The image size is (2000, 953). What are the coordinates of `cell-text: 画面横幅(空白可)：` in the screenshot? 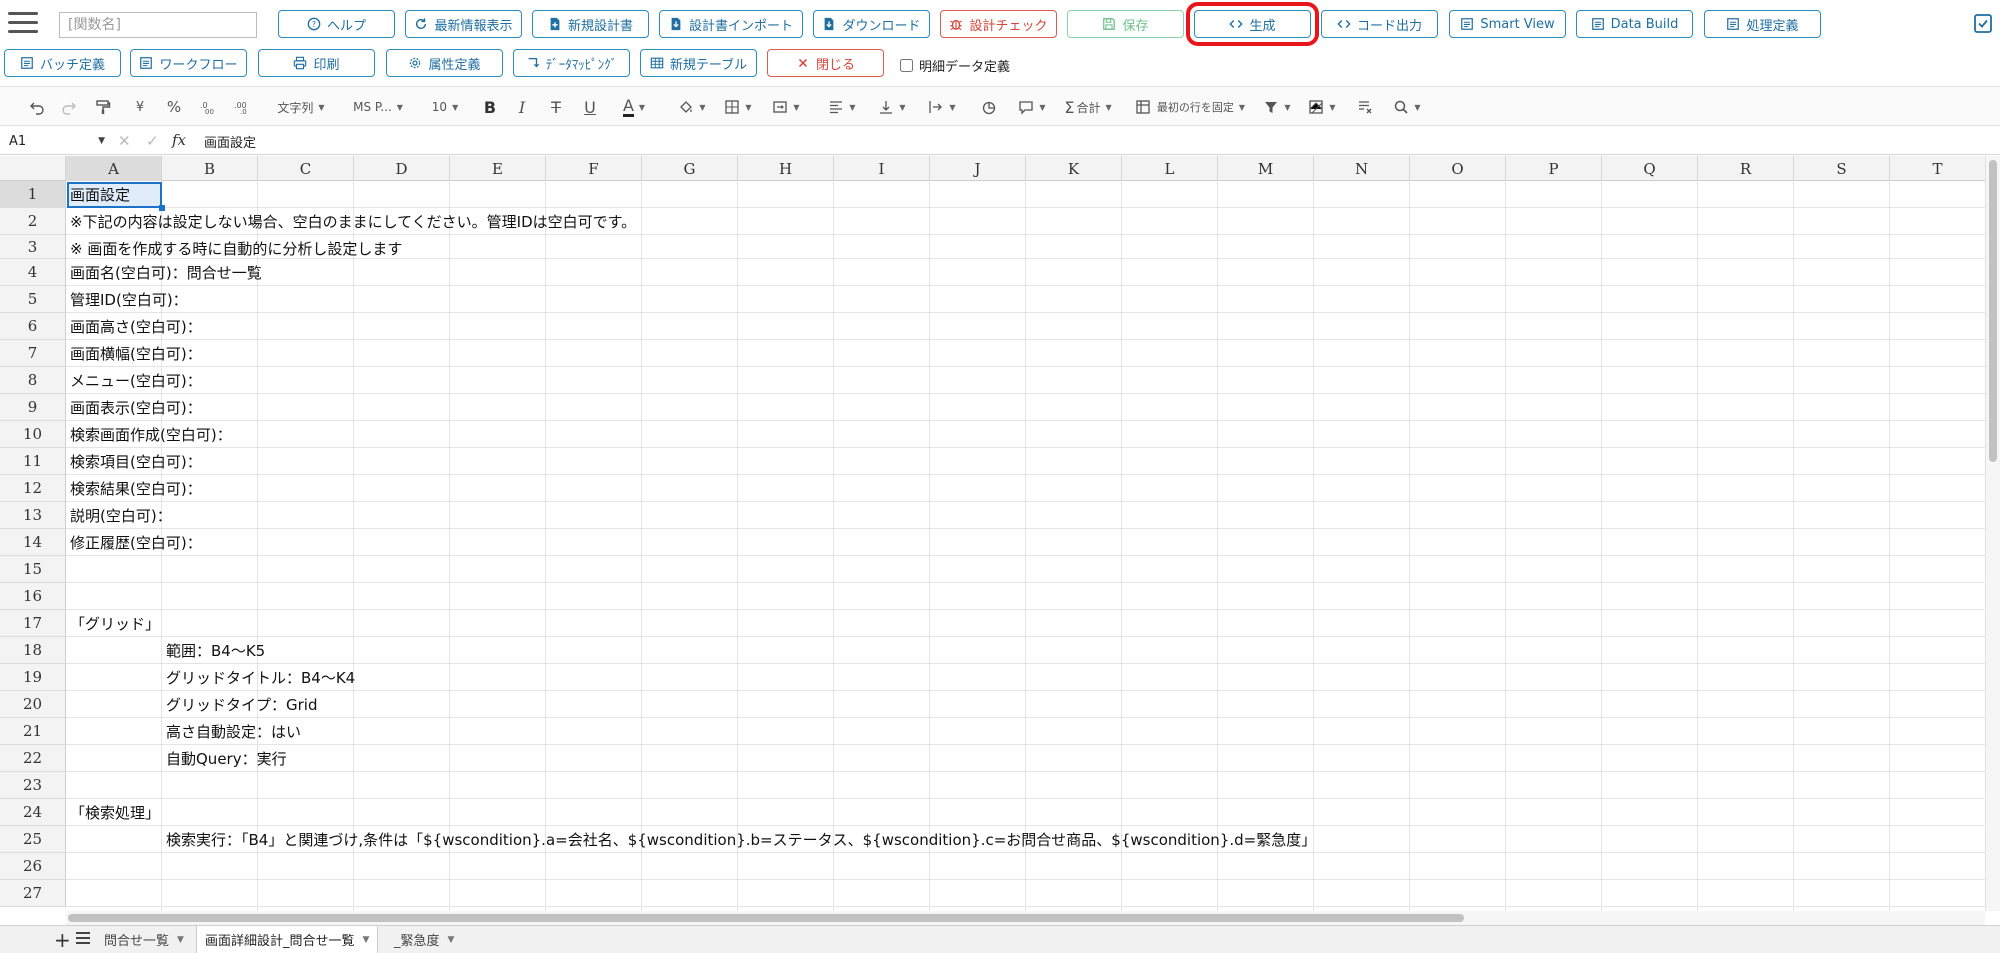 It's located at (136, 354).